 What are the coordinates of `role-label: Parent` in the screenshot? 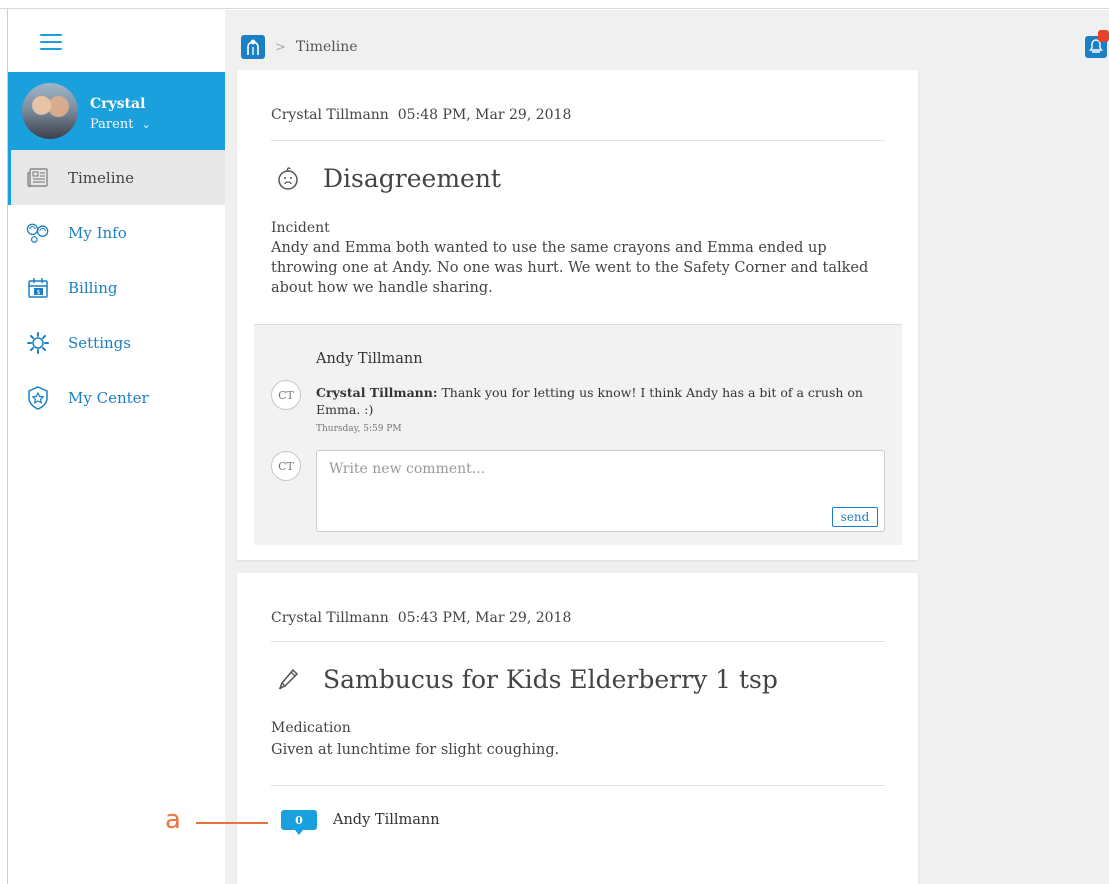 It's located at (112, 124).